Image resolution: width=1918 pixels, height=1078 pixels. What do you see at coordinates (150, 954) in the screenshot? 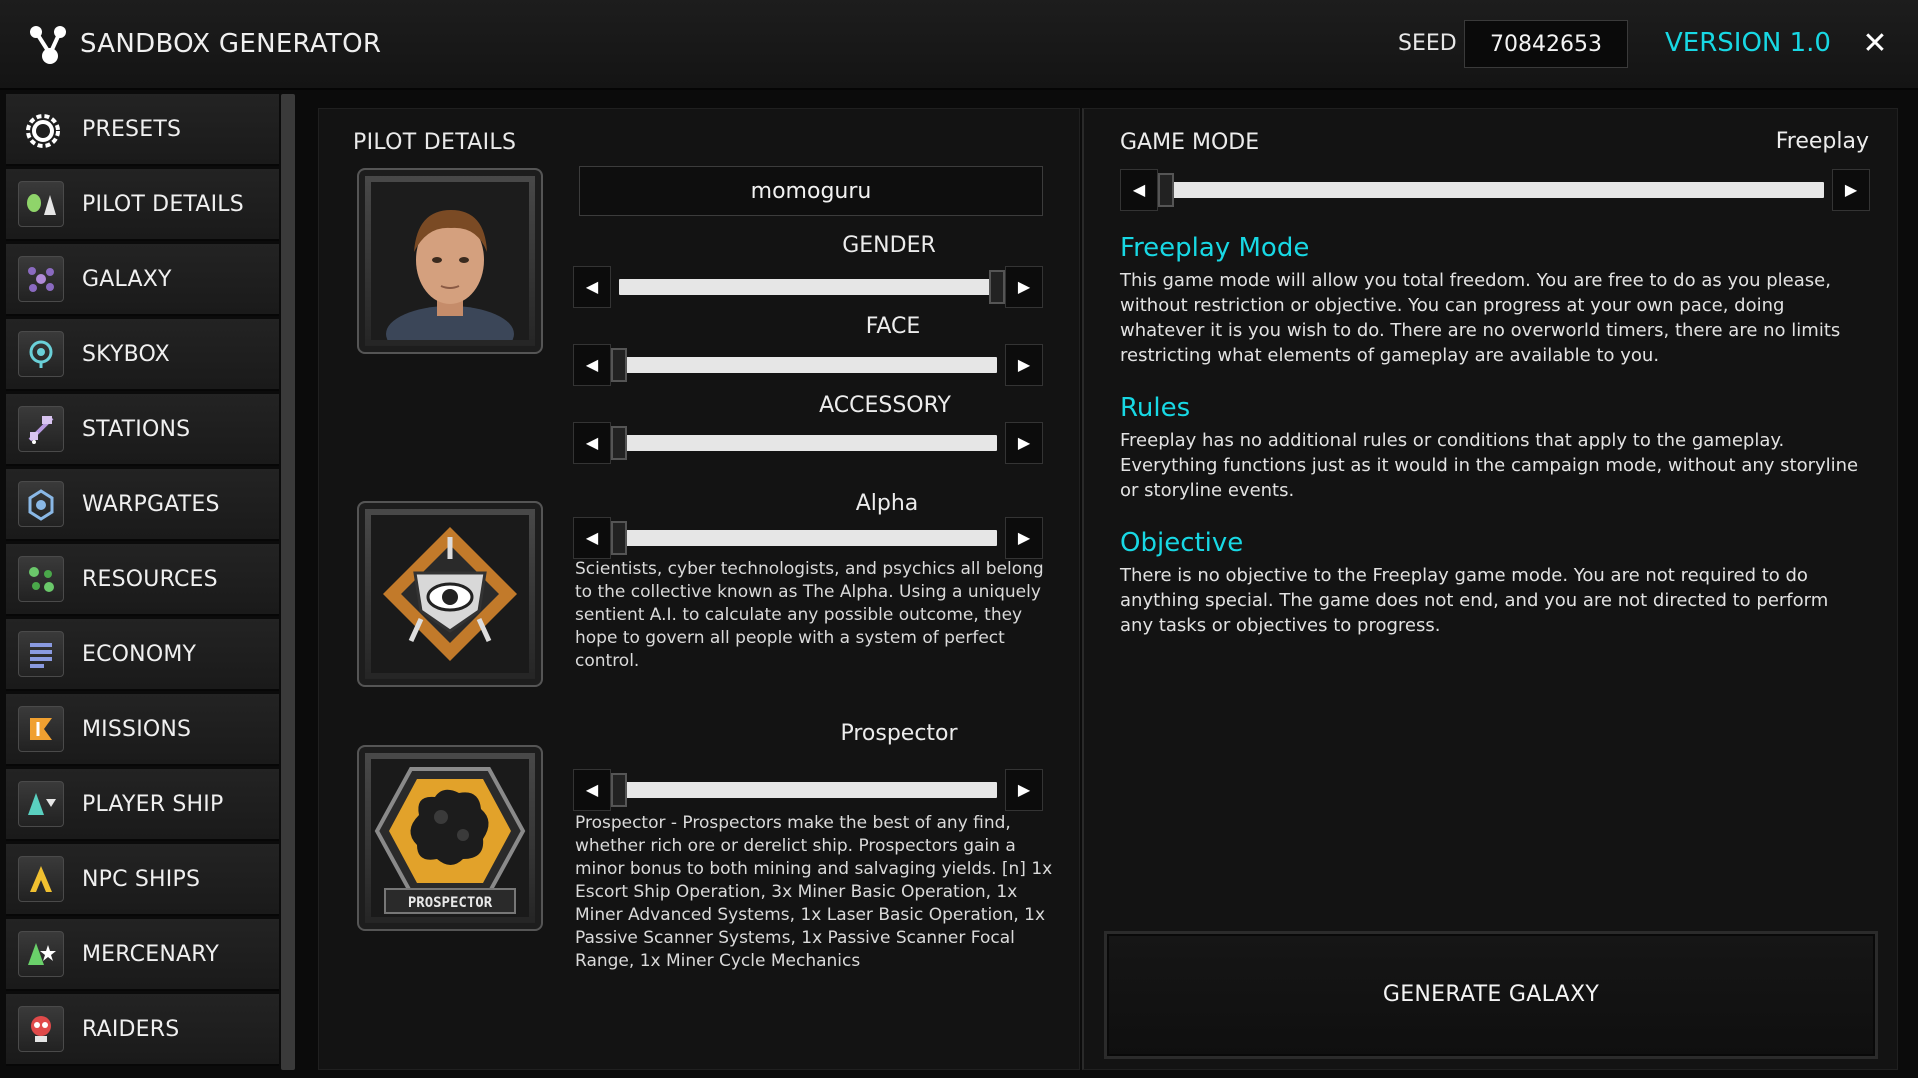
I see `sidebar-item-label: MERCENARY` at bounding box center [150, 954].